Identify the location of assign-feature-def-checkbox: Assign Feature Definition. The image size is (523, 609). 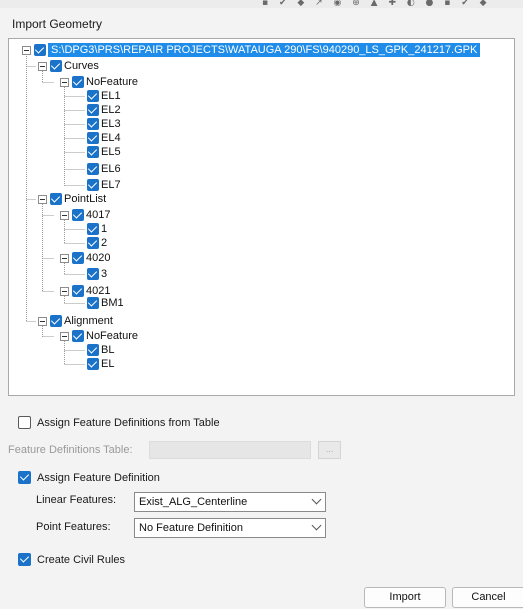
(89, 477).